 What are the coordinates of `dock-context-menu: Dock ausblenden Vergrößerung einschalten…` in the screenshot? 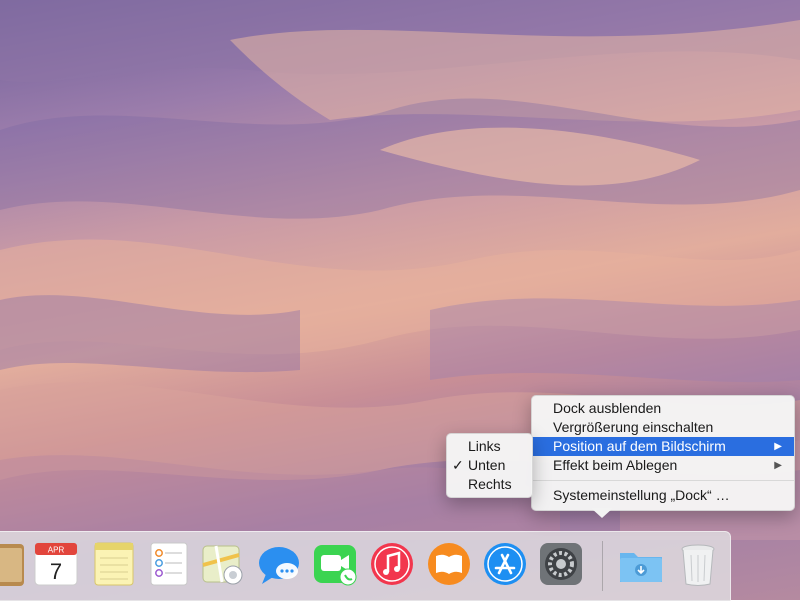 It's located at (663, 453).